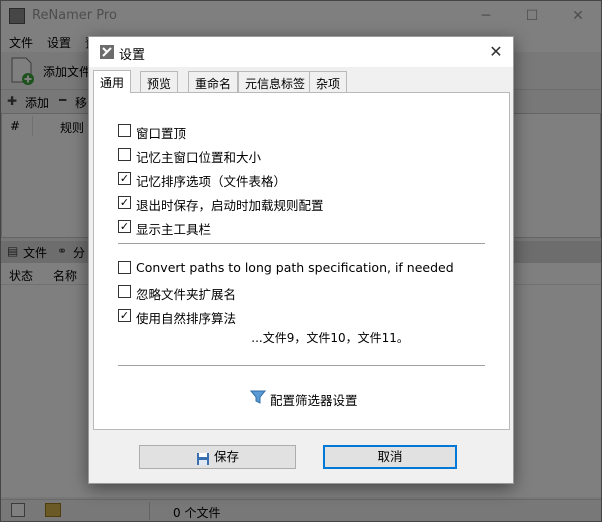 The width and height of the screenshot is (602, 522). What do you see at coordinates (275, 81) in the screenshot?
I see `tab-meta-tags: 元信息标签` at bounding box center [275, 81].